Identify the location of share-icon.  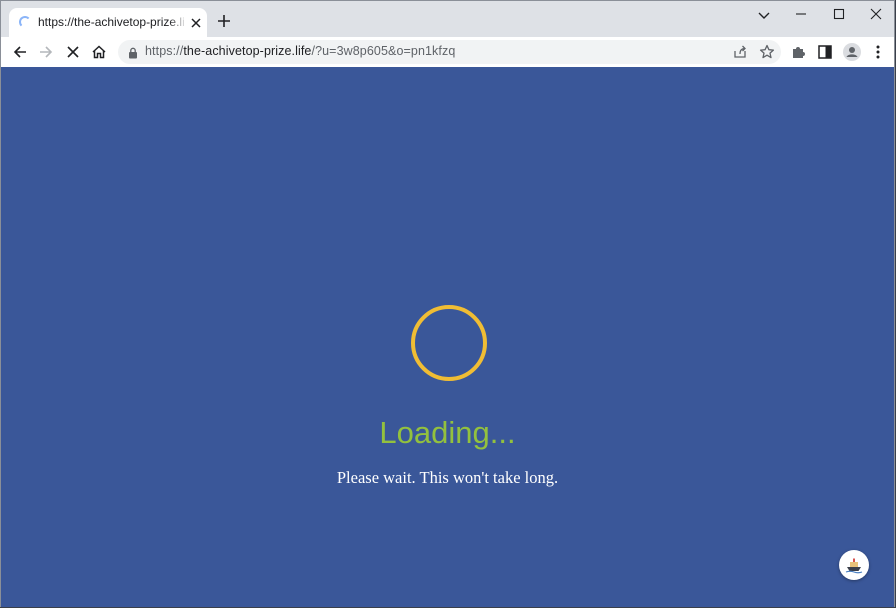
(740, 54).